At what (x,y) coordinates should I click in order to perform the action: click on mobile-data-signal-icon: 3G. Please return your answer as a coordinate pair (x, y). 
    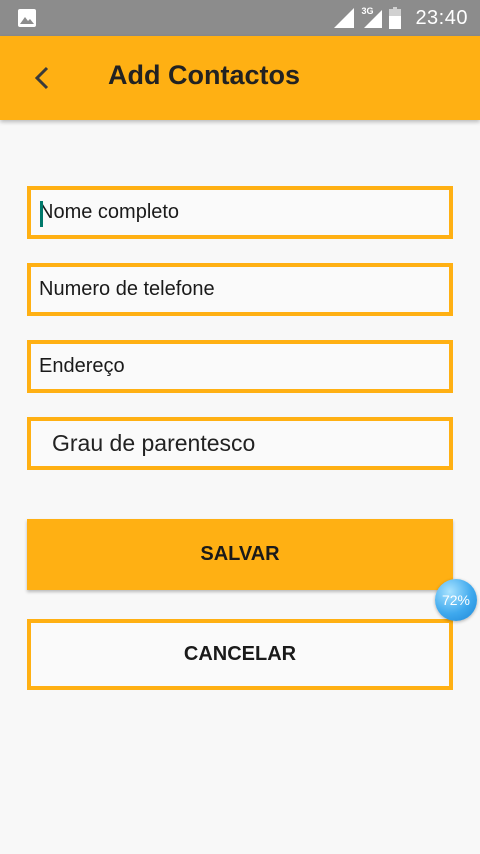
    Looking at the image, I should click on (372, 17).